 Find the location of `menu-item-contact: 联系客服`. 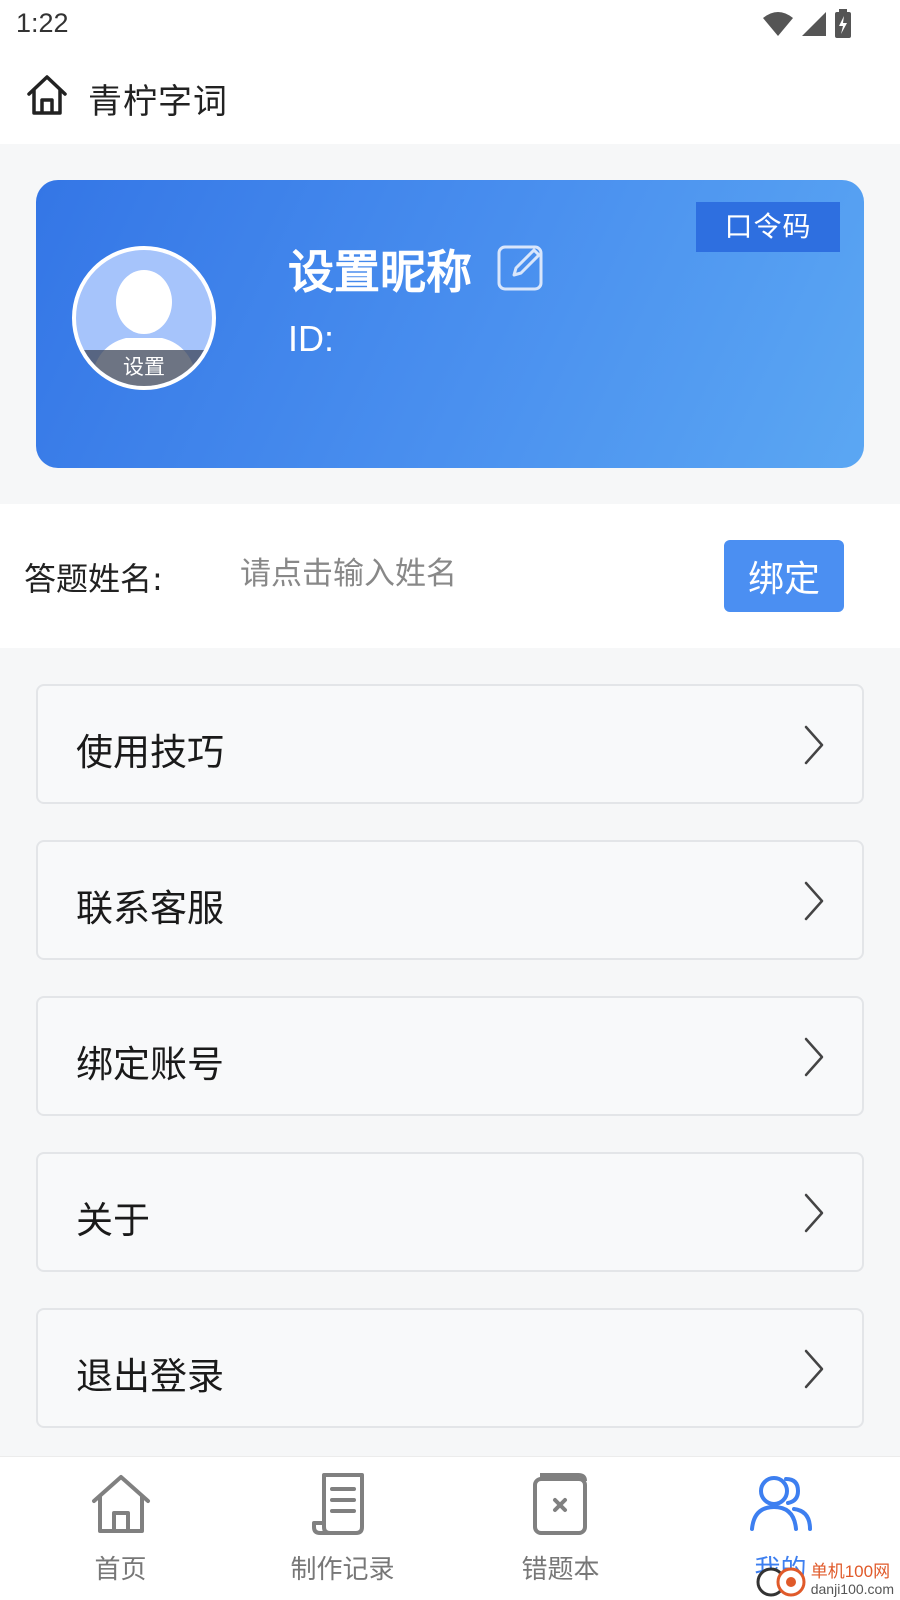

menu-item-contact: 联系客服 is located at coordinates (450, 900).